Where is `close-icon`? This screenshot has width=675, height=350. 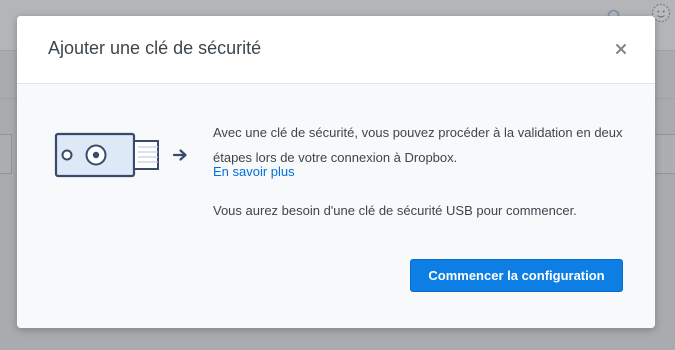 close-icon is located at coordinates (621, 49).